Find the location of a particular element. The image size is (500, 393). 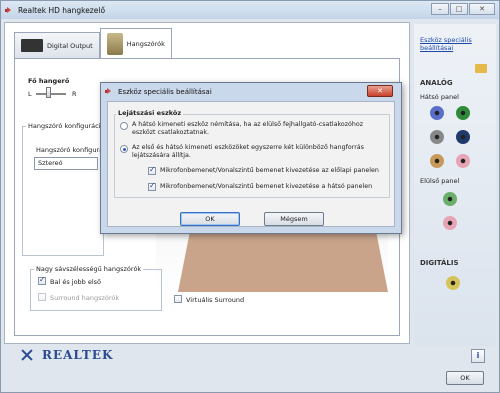

device-settings-link: Eszköz speciális beállításai is located at coordinates (460, 44).